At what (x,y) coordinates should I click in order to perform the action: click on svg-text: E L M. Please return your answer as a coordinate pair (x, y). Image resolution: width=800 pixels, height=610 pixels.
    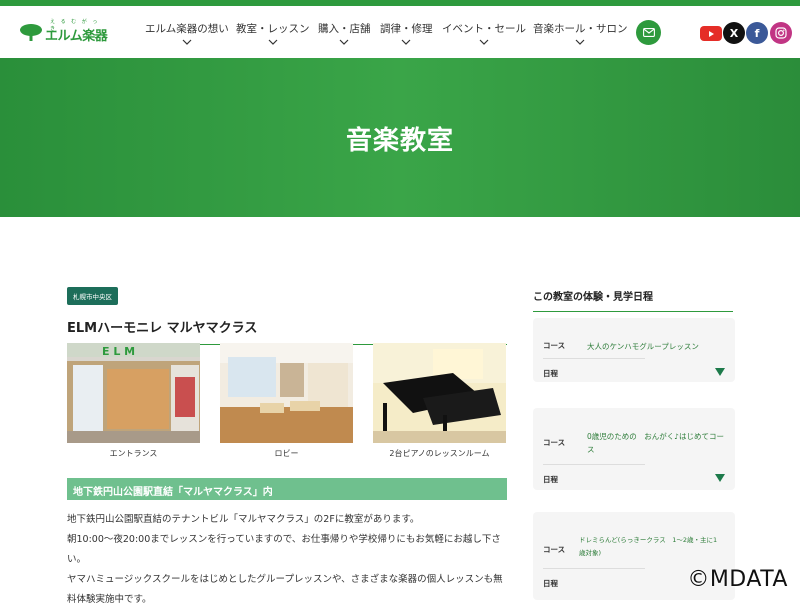
    Looking at the image, I should click on (118, 351).